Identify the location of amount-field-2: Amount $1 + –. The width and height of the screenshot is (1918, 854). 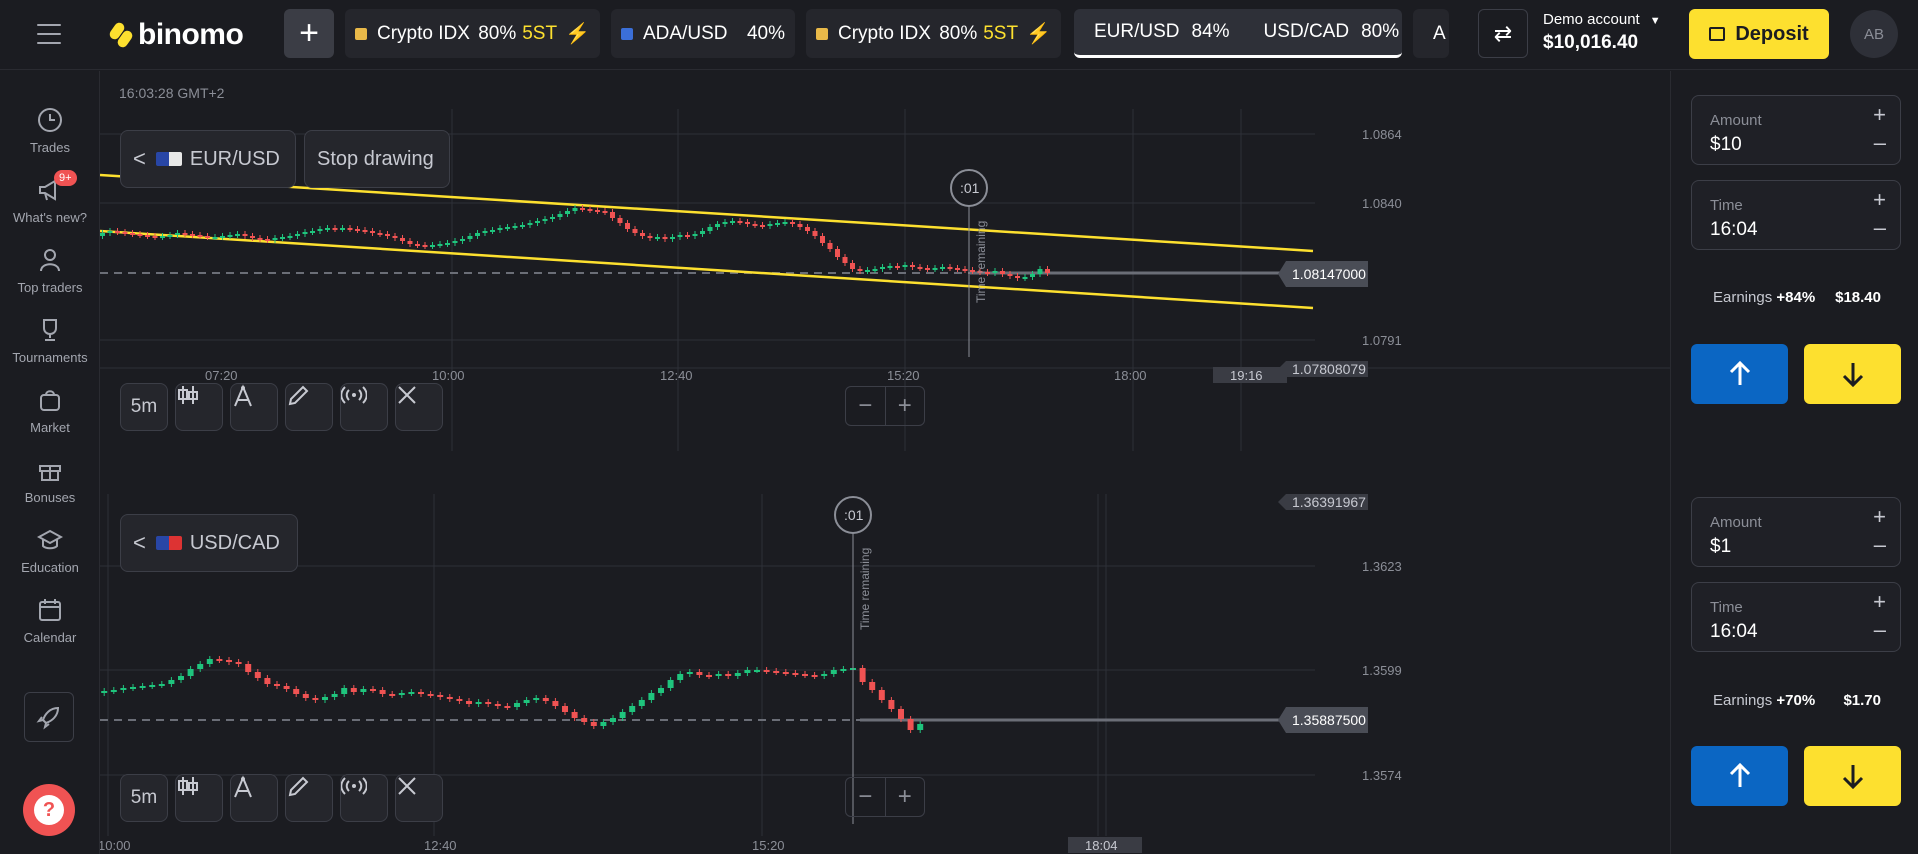
(1796, 532).